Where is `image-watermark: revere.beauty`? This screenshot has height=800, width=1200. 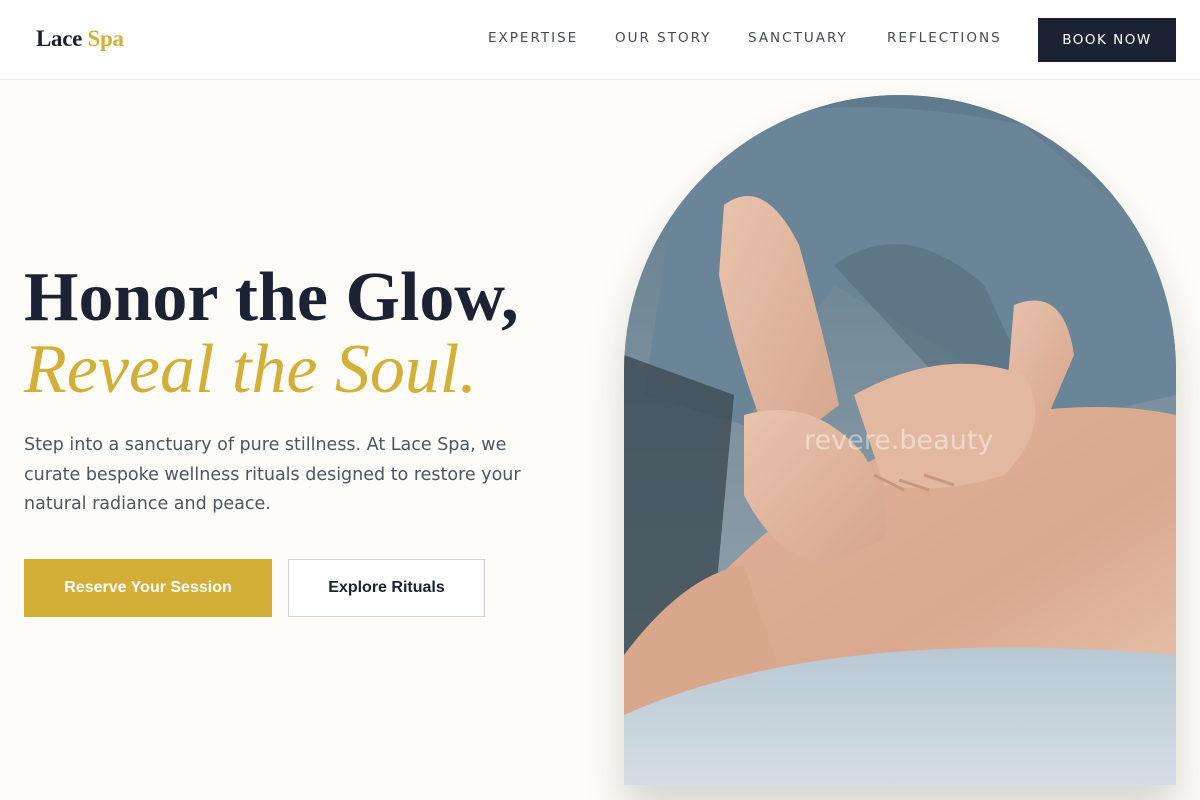 image-watermark: revere.beauty is located at coordinates (899, 440).